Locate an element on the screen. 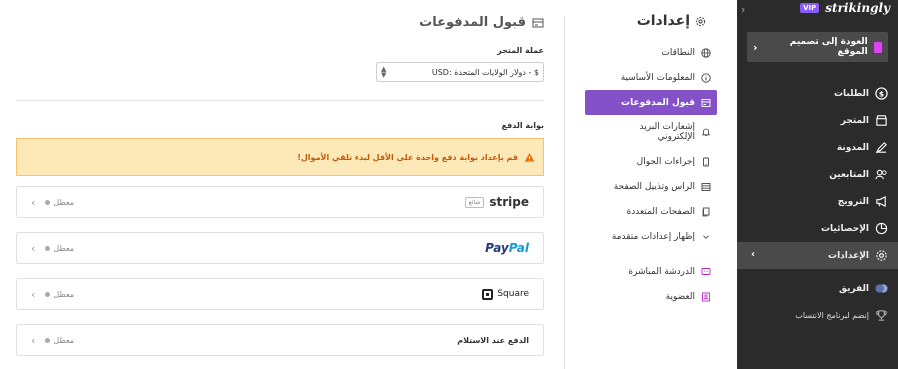 The image size is (898, 369). cash-on-delivery-label: الدفع عند الاستلام is located at coordinates (493, 340).